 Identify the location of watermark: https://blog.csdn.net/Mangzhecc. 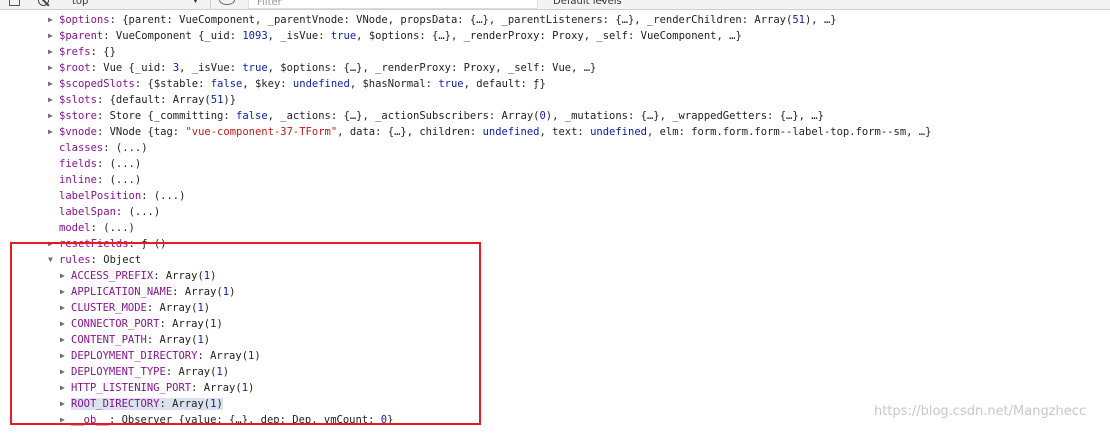
(980, 411).